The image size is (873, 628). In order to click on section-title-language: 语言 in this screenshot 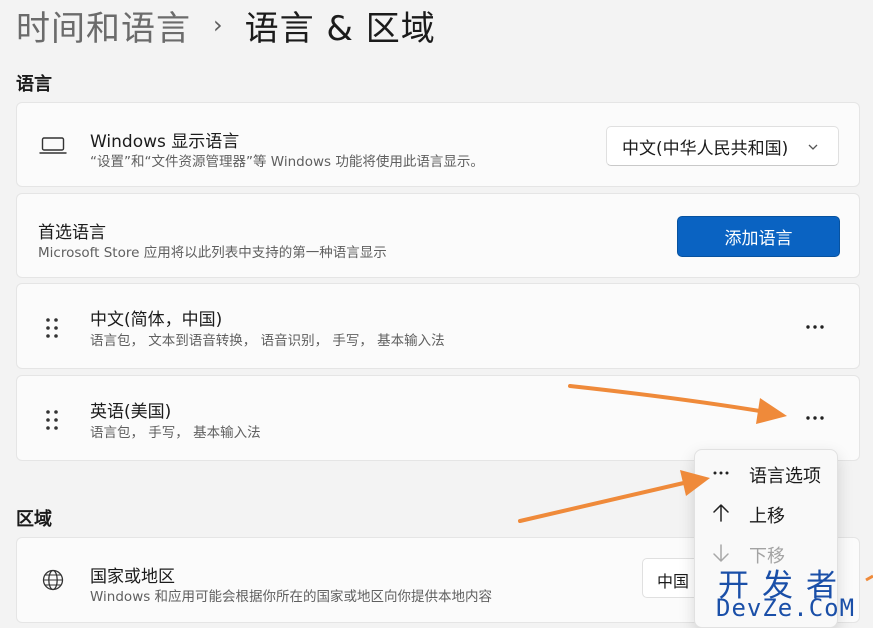, I will do `click(34, 84)`.